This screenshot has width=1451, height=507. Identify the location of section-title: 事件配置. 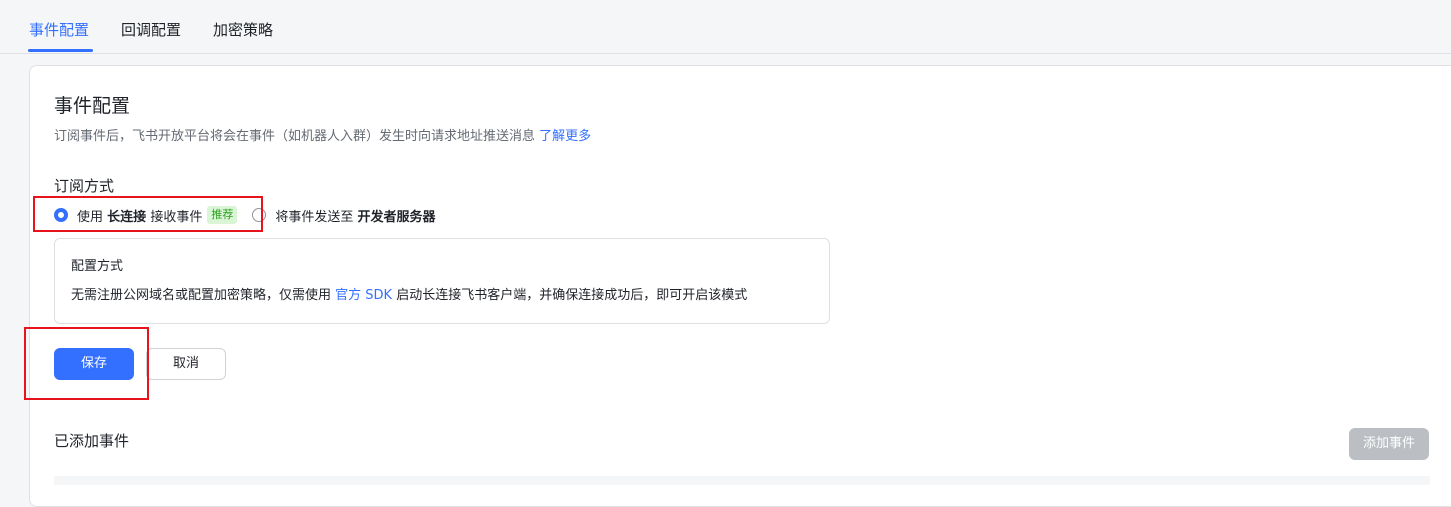
(92, 106).